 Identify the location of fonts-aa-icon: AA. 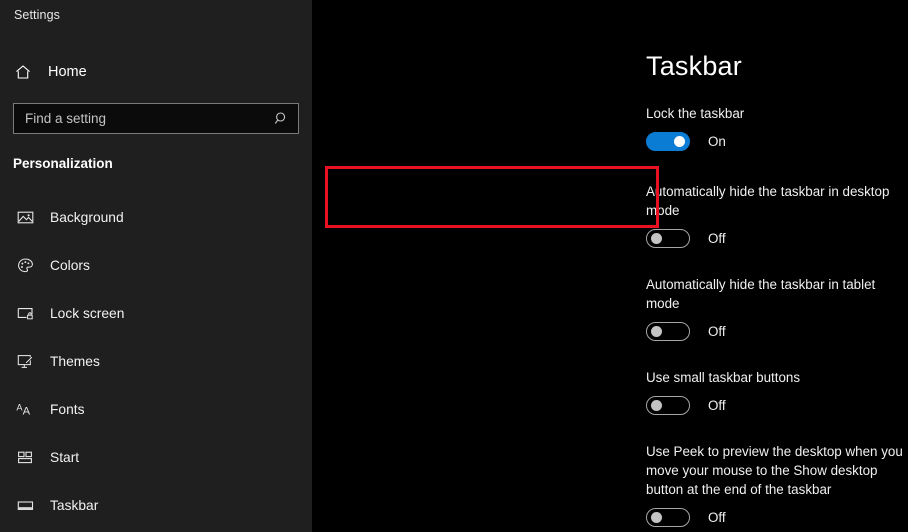
(25, 409).